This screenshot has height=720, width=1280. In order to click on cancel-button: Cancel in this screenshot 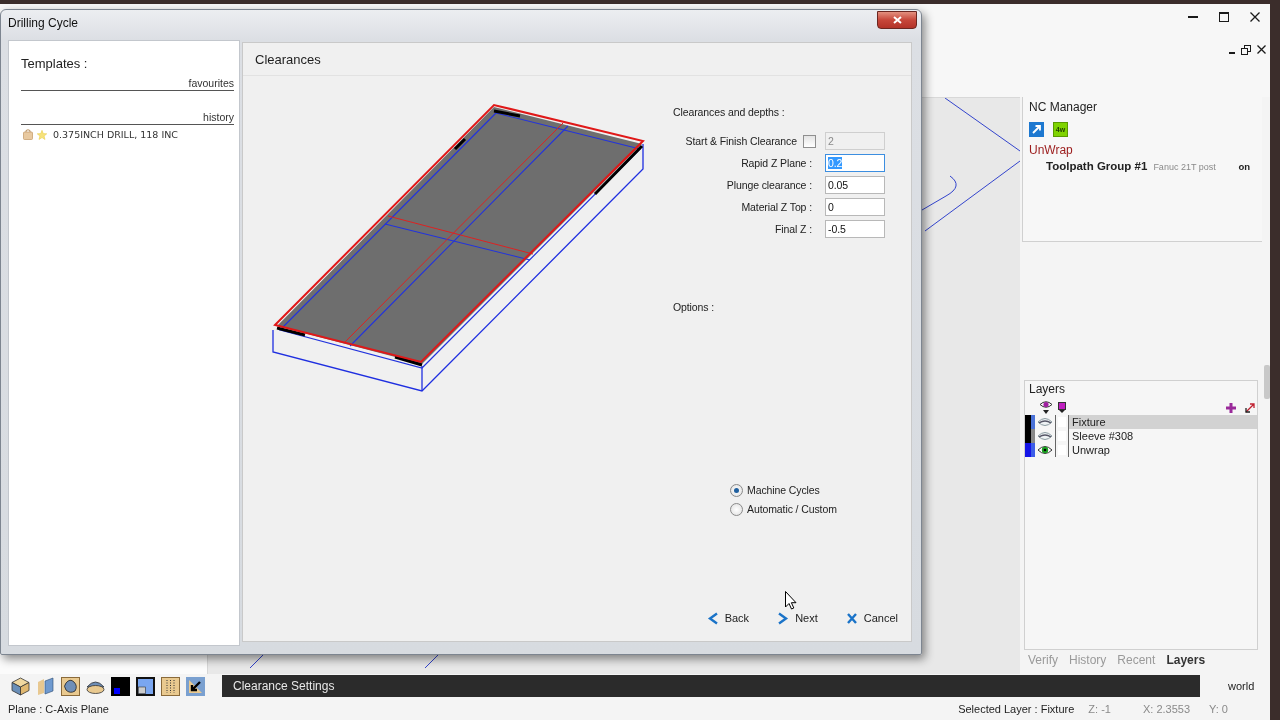, I will do `click(871, 618)`.